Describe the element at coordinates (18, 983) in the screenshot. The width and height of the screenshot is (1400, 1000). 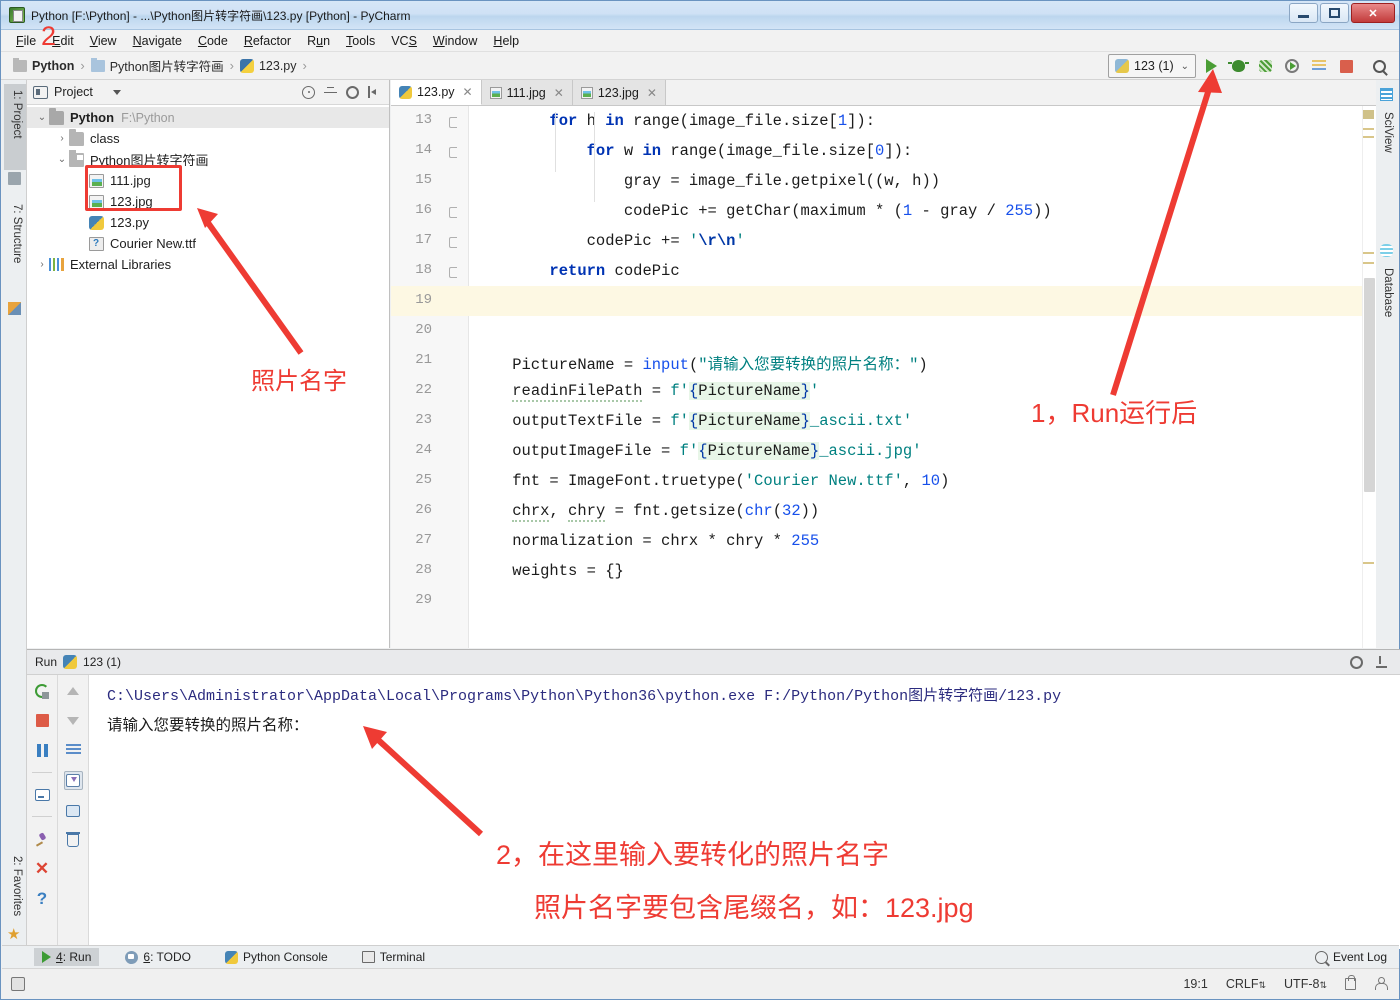
I see `hide-all-windows-button` at that location.